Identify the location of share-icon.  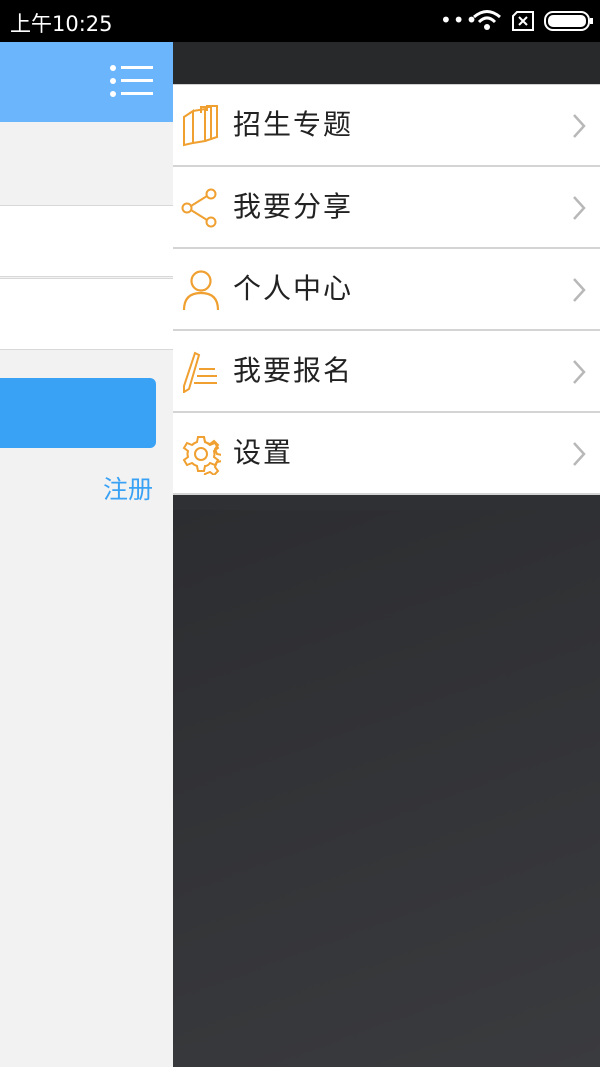
(199, 208).